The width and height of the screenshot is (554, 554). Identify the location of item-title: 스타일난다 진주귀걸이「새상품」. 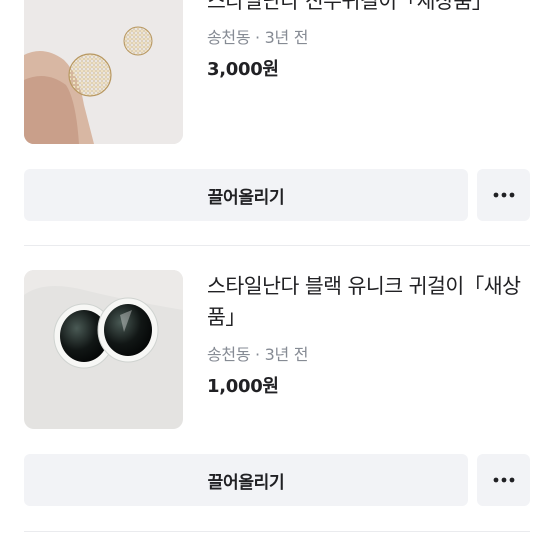
(367, 8).